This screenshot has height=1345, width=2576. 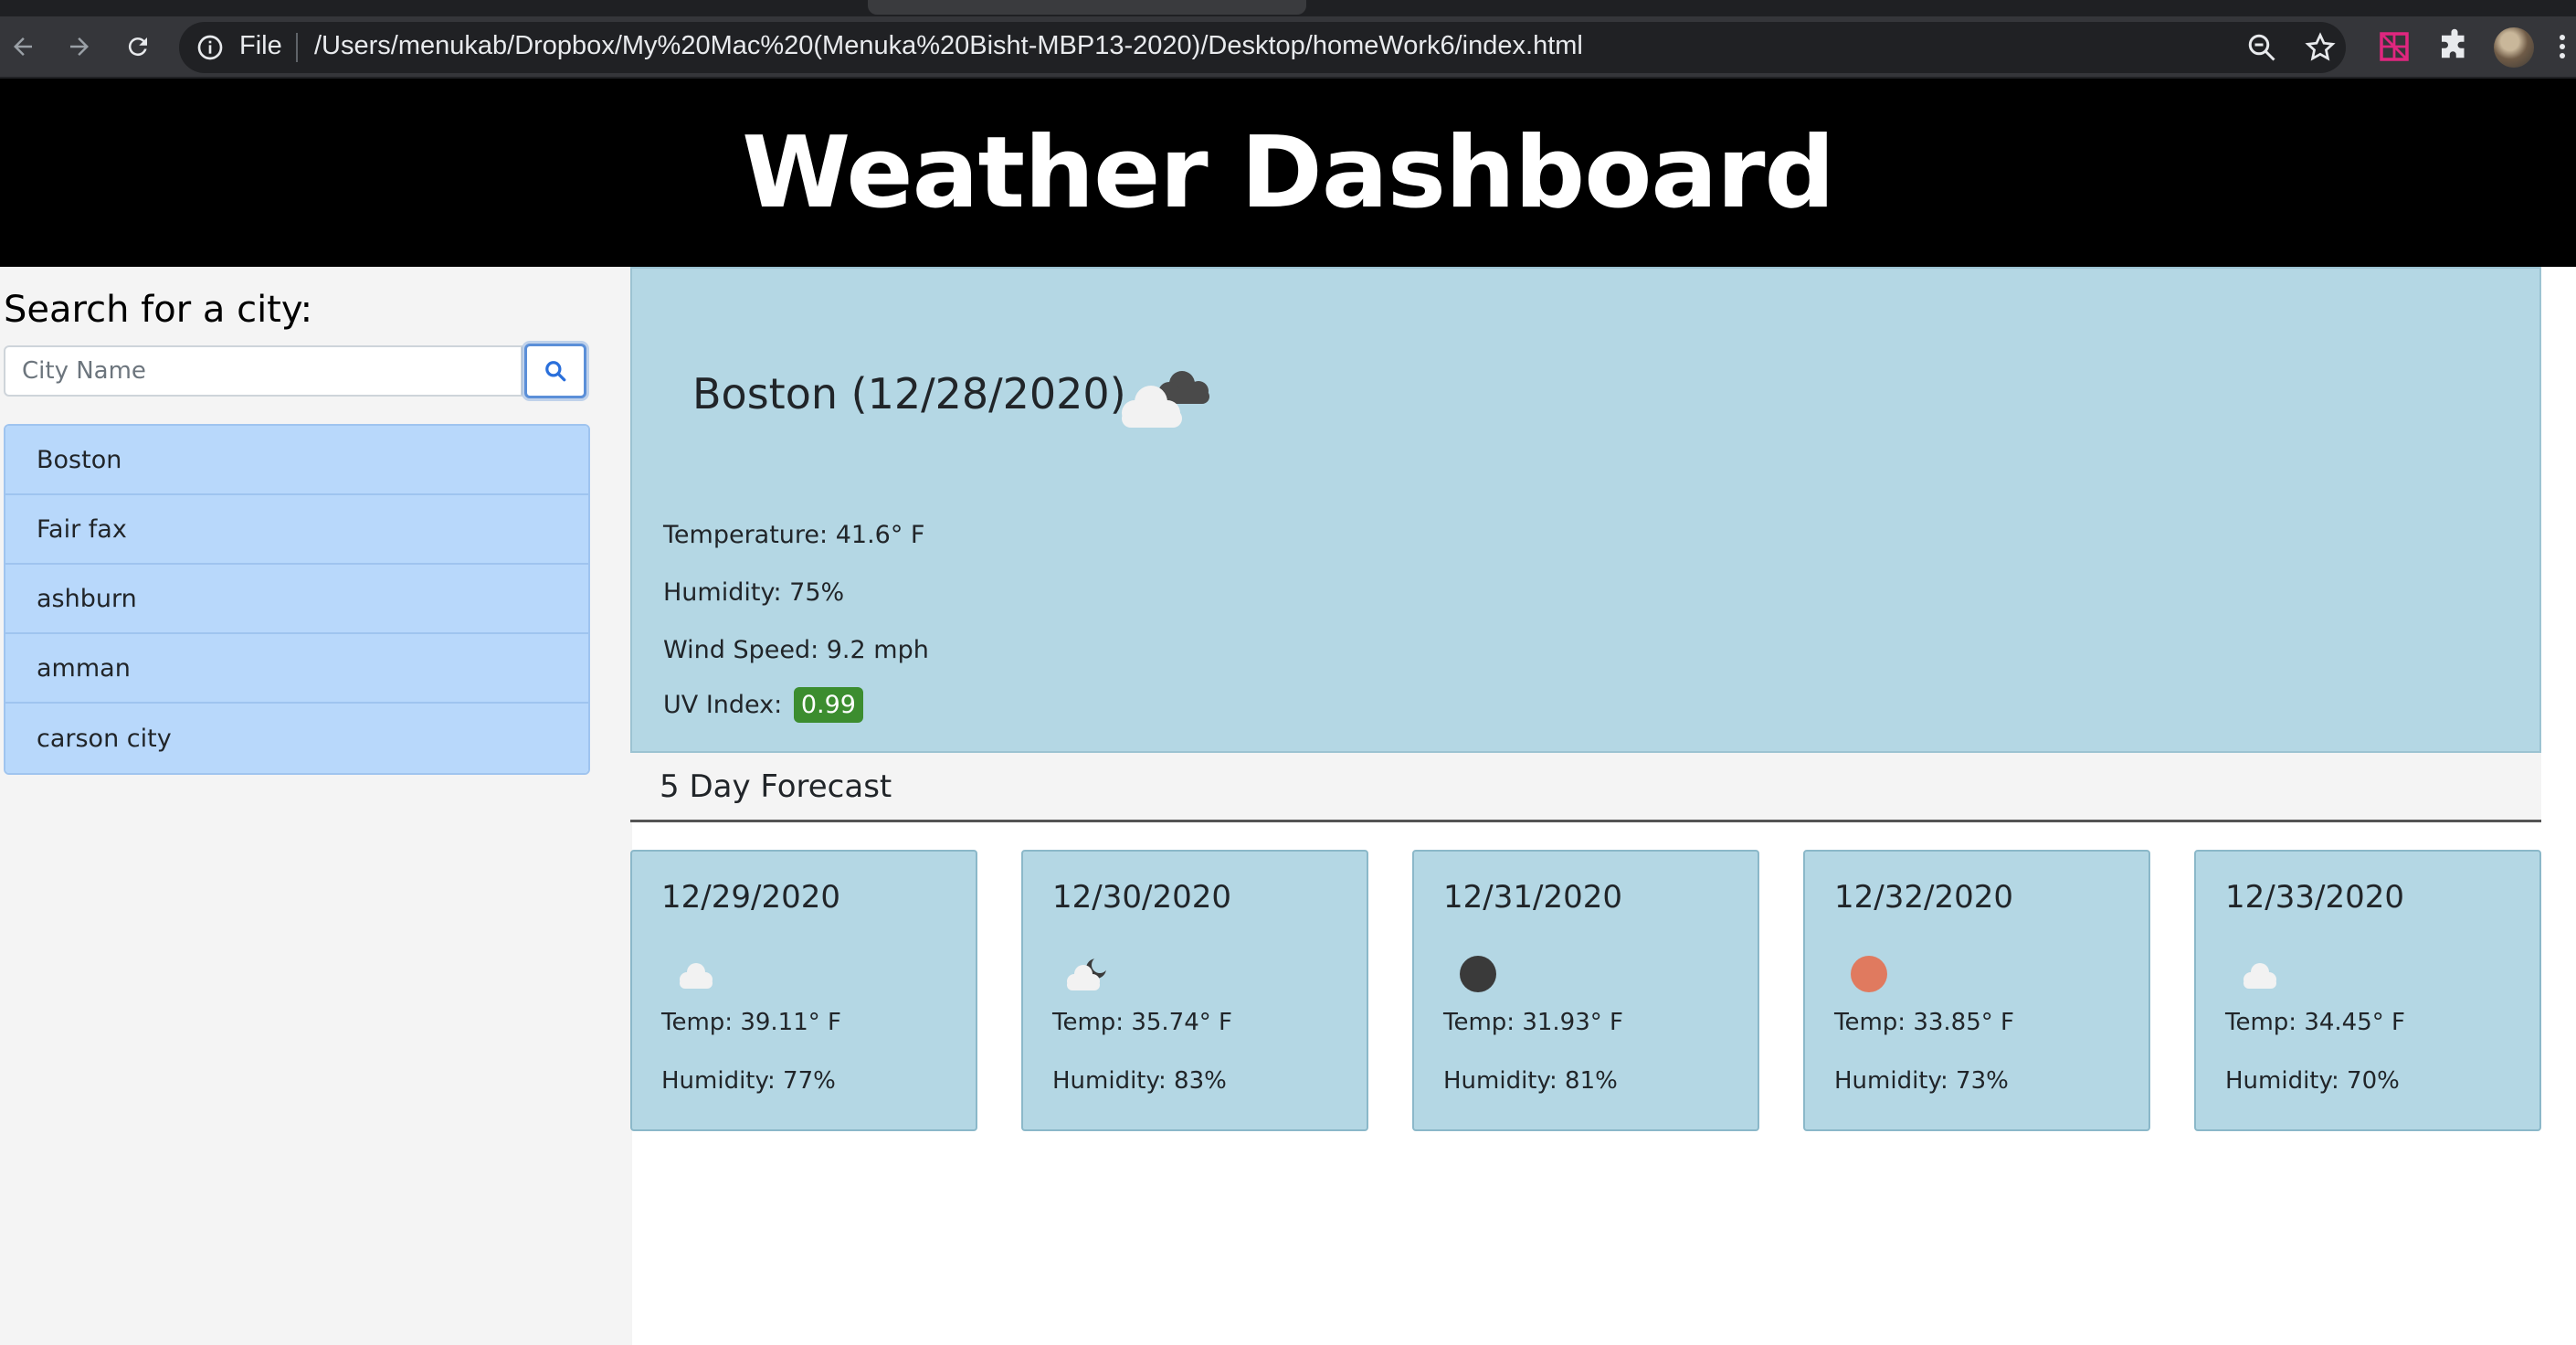 What do you see at coordinates (1478, 974) in the screenshot?
I see `clear-night-icon` at bounding box center [1478, 974].